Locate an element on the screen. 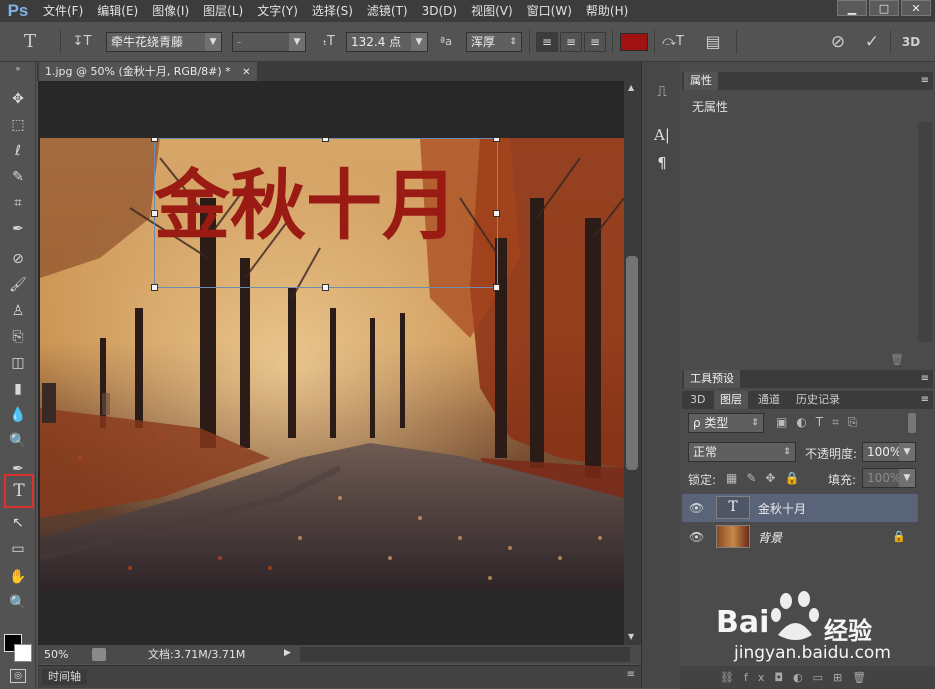 The height and width of the screenshot is (689, 935). scroll-up-icon: ▲ is located at coordinates (631, 87).